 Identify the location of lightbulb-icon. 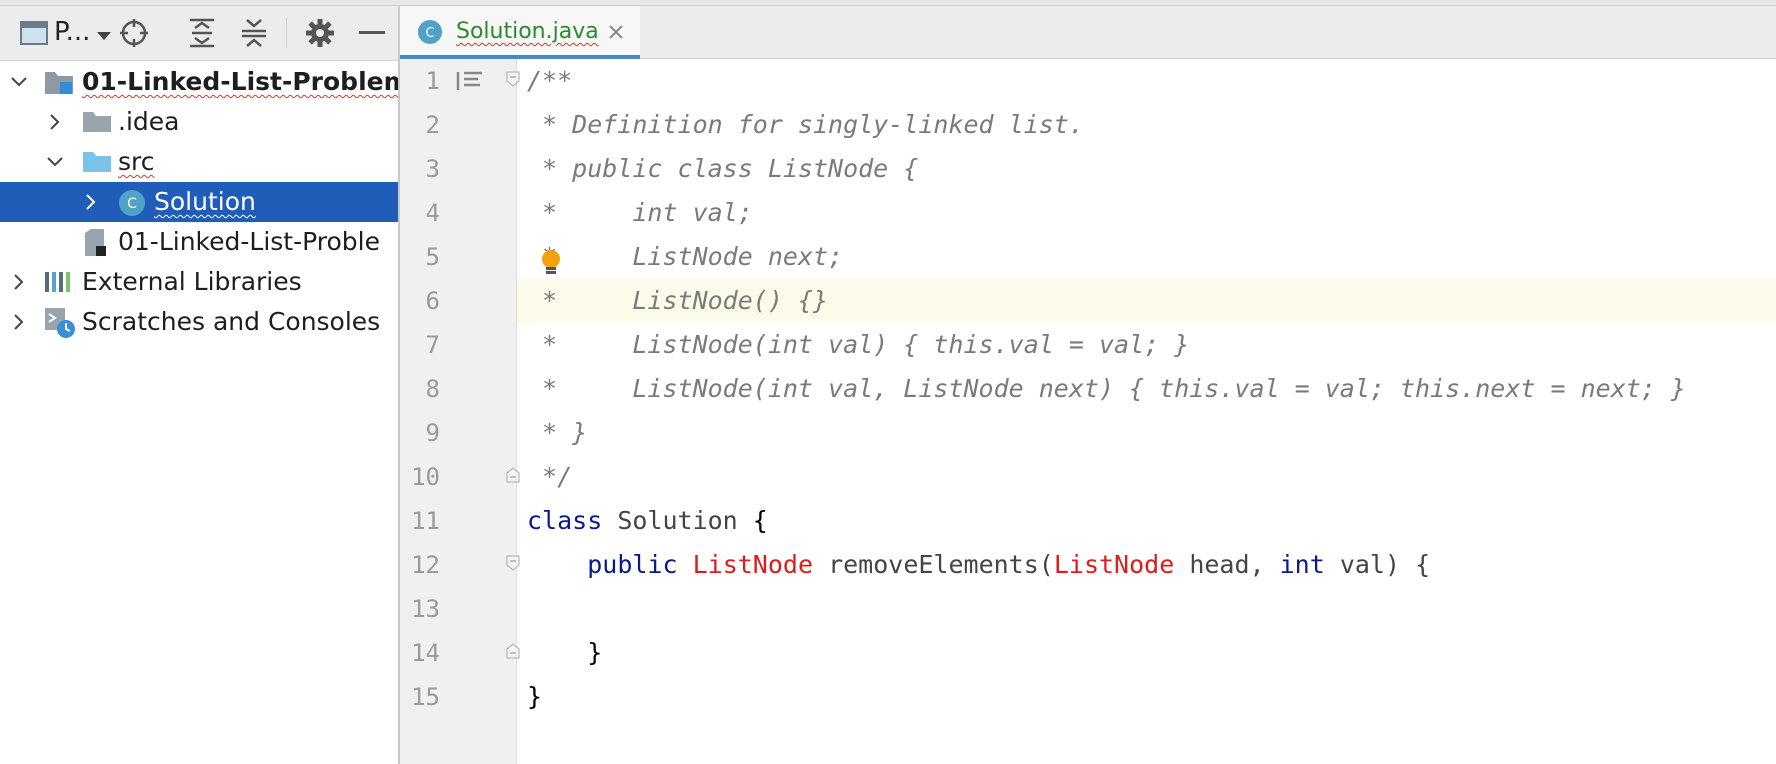
(551, 263).